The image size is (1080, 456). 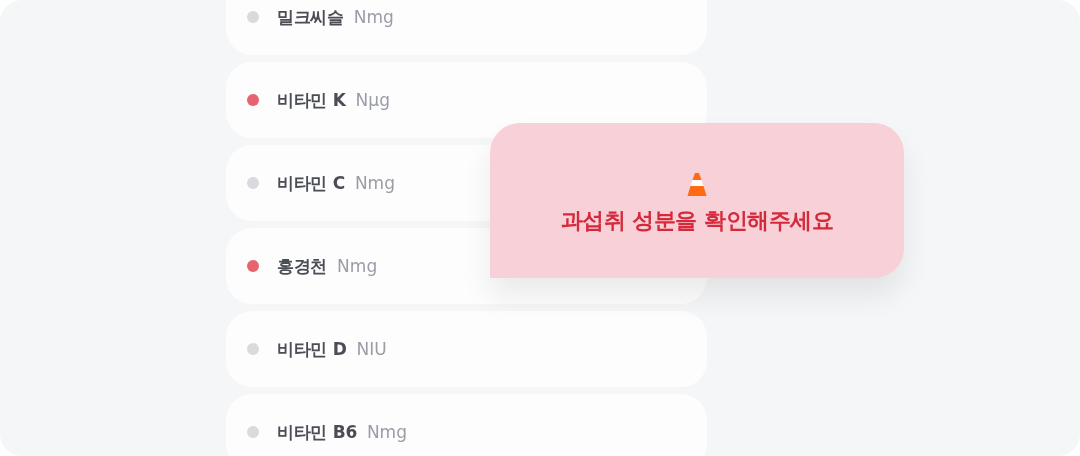 What do you see at coordinates (302, 266) in the screenshot?
I see `ingredient-name: 홍경천` at bounding box center [302, 266].